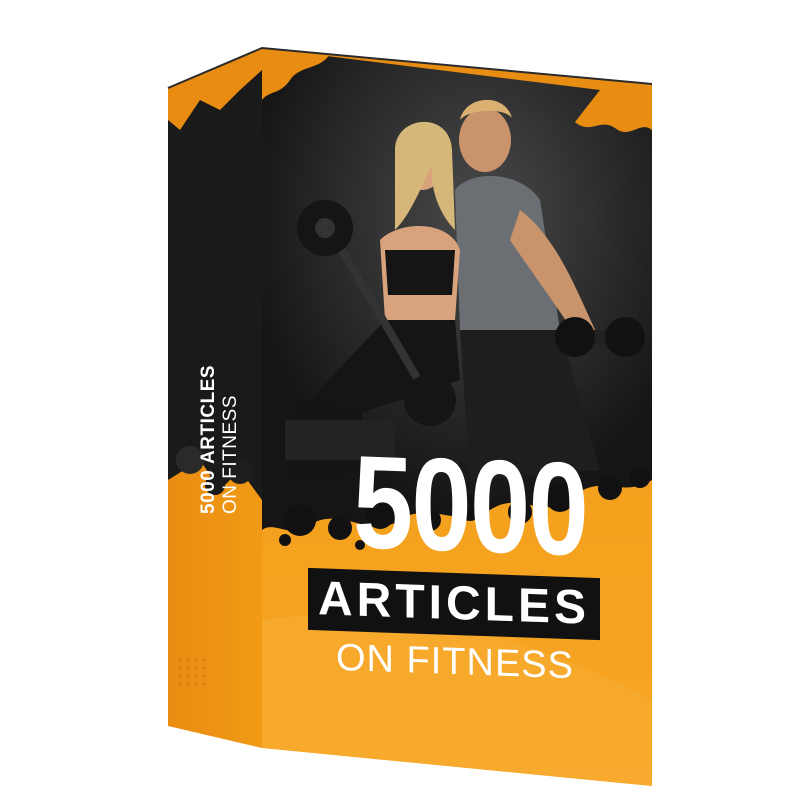  What do you see at coordinates (208, 414) in the screenshot?
I see `spine-articles: ARTICLES` at bounding box center [208, 414].